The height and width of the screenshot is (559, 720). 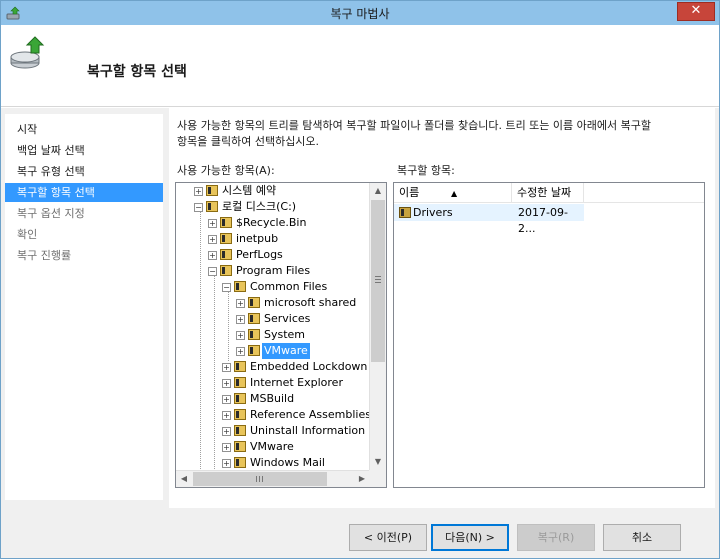 I want to click on column-header-modified-date: 수정한 날짜, so click(x=548, y=193).